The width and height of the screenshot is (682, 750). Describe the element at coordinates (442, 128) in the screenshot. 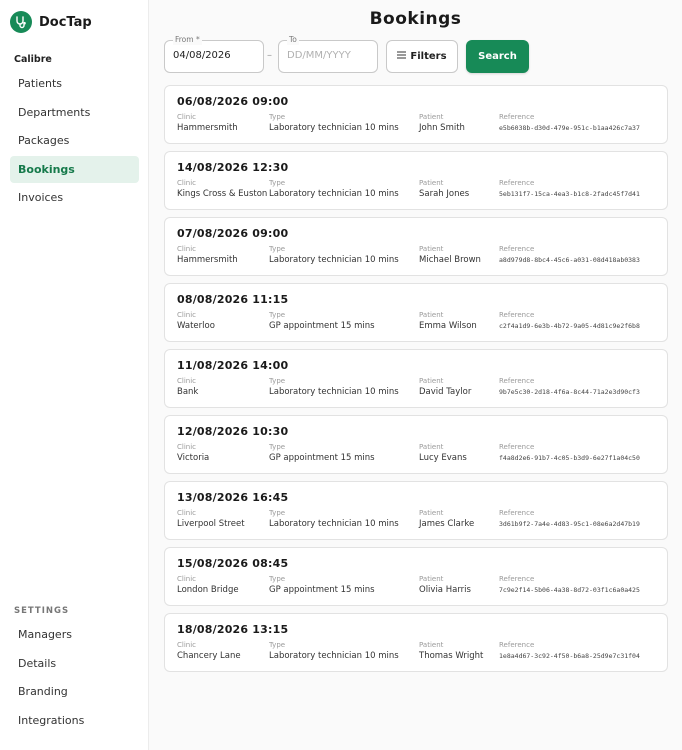

I see `patient-value: John Smith` at that location.